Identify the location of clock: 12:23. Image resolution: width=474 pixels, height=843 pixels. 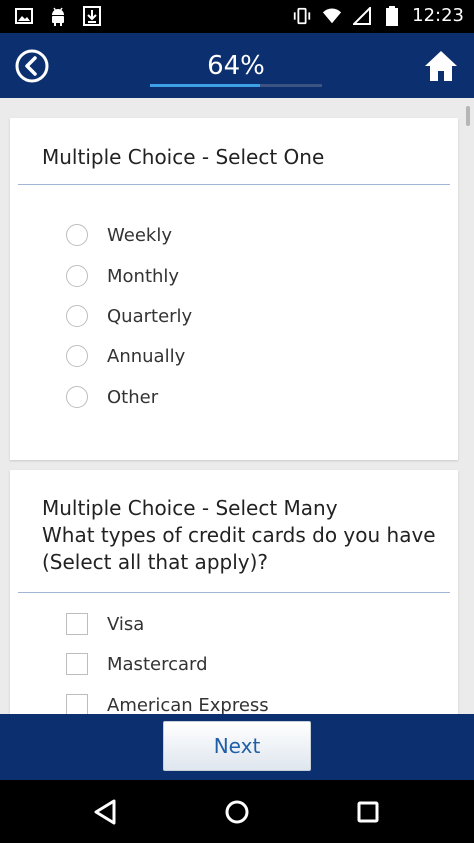
(438, 15).